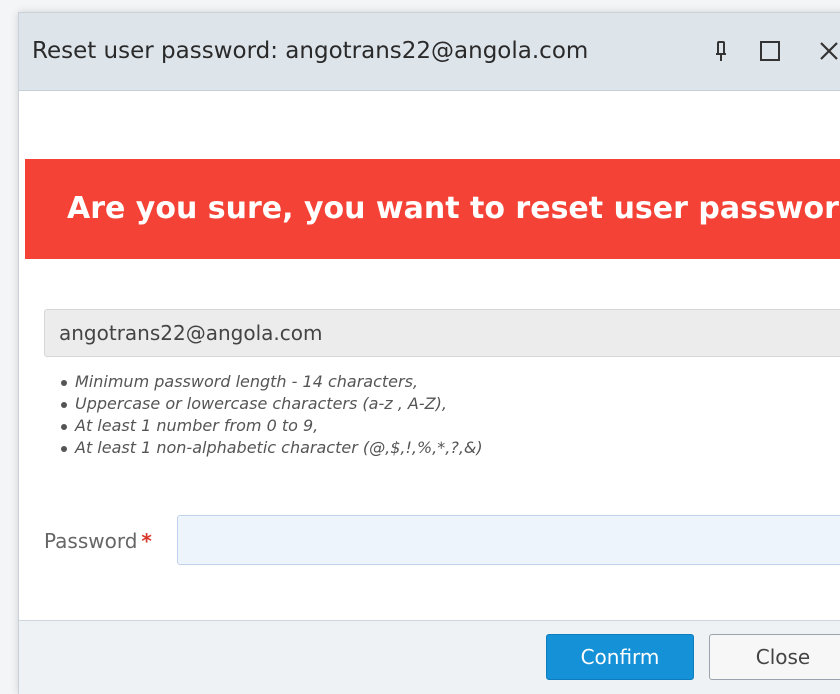 Image resolution: width=840 pixels, height=694 pixels. What do you see at coordinates (439, 426) in the screenshot?
I see `requirement-item: At least 1 number from 0 to 9,` at bounding box center [439, 426].